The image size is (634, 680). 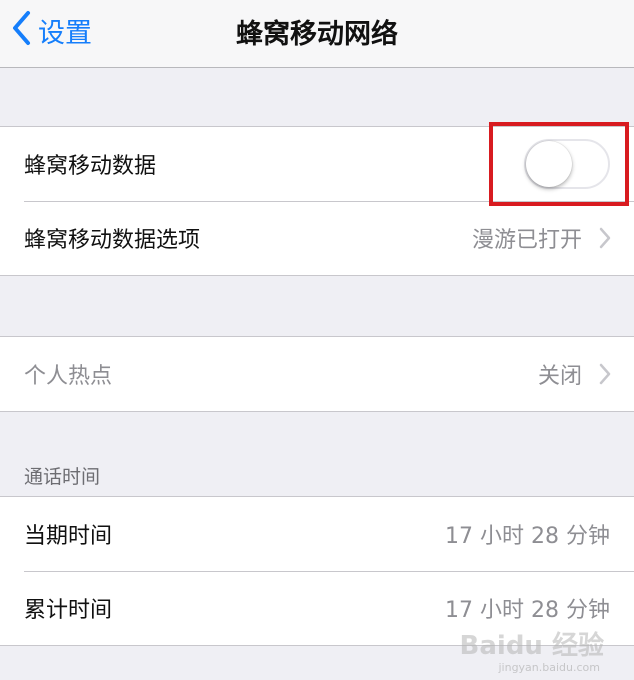 What do you see at coordinates (62, 477) in the screenshot?
I see `call-time-section-header: 通话时间` at bounding box center [62, 477].